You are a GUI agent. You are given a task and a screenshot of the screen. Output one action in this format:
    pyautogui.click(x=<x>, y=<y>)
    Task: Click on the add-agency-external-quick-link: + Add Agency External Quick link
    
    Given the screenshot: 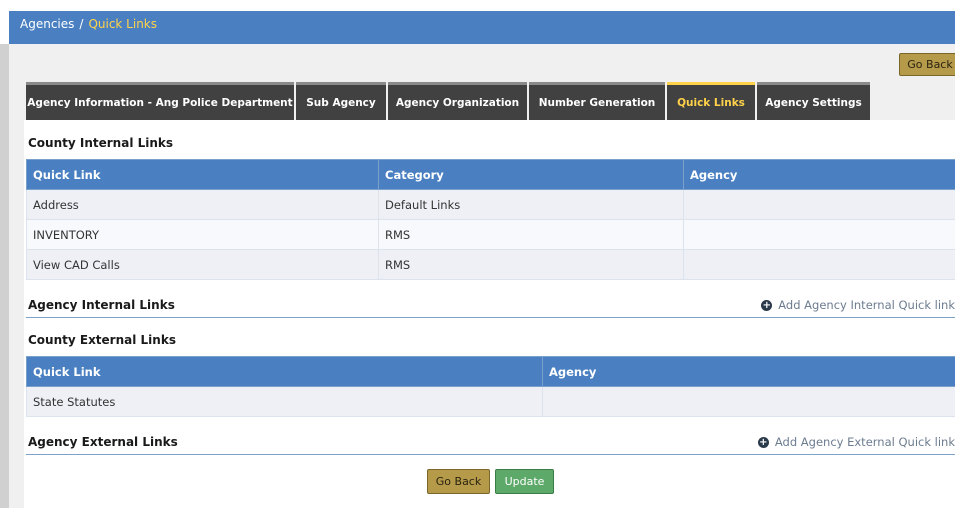 What is the action you would take?
    pyautogui.click(x=856, y=442)
    